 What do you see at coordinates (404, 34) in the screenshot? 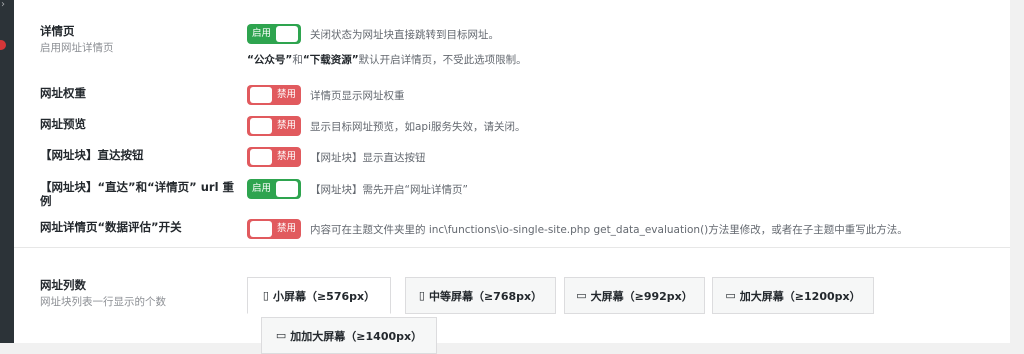
I see `field-description: 关闭状态为网址块直接跳转到目标网址。` at bounding box center [404, 34].